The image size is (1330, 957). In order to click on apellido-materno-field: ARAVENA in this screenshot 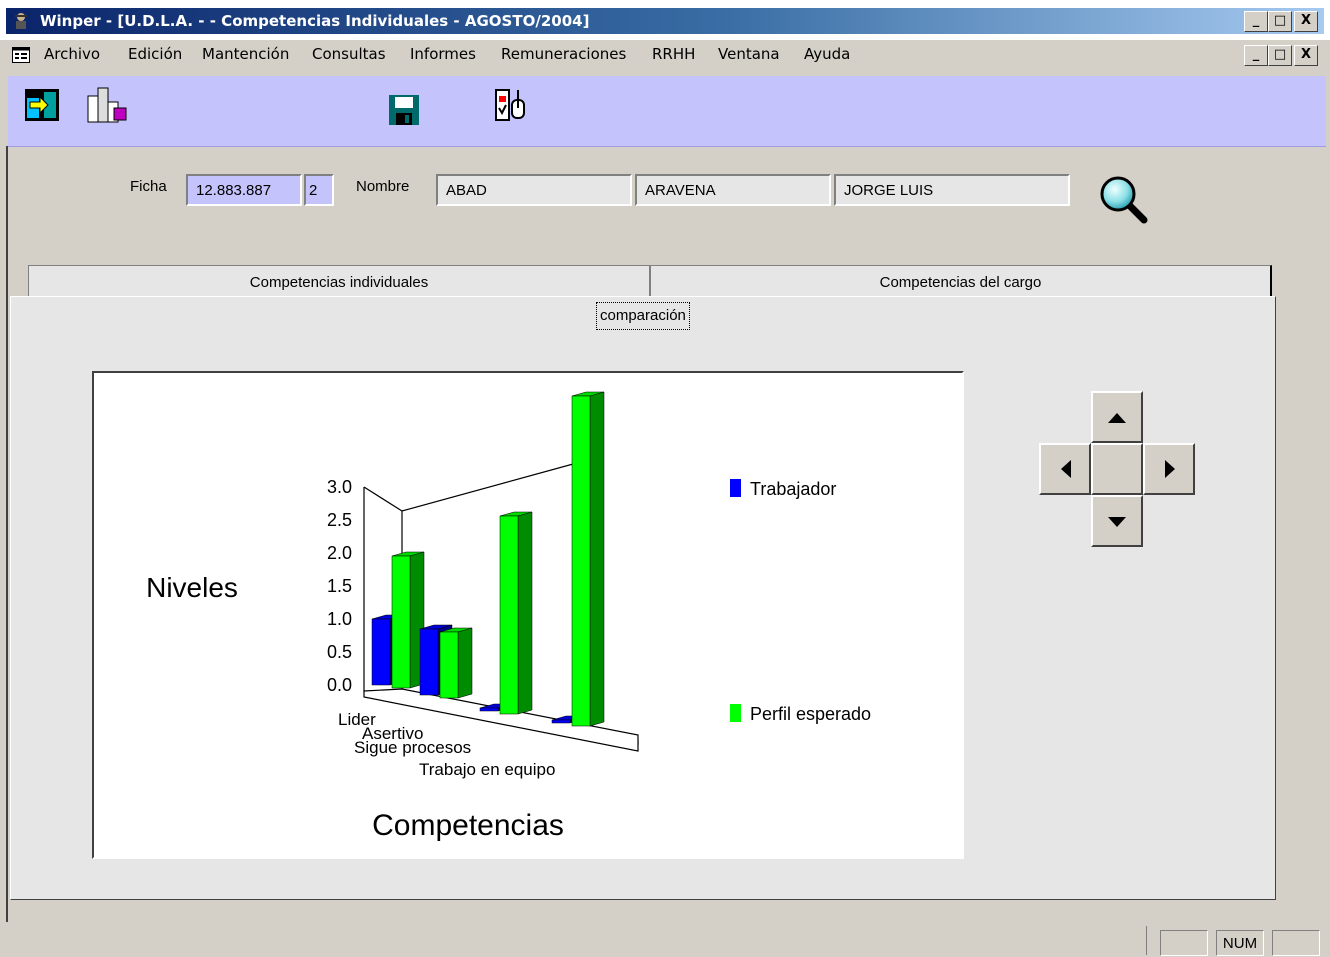, I will do `click(733, 190)`.